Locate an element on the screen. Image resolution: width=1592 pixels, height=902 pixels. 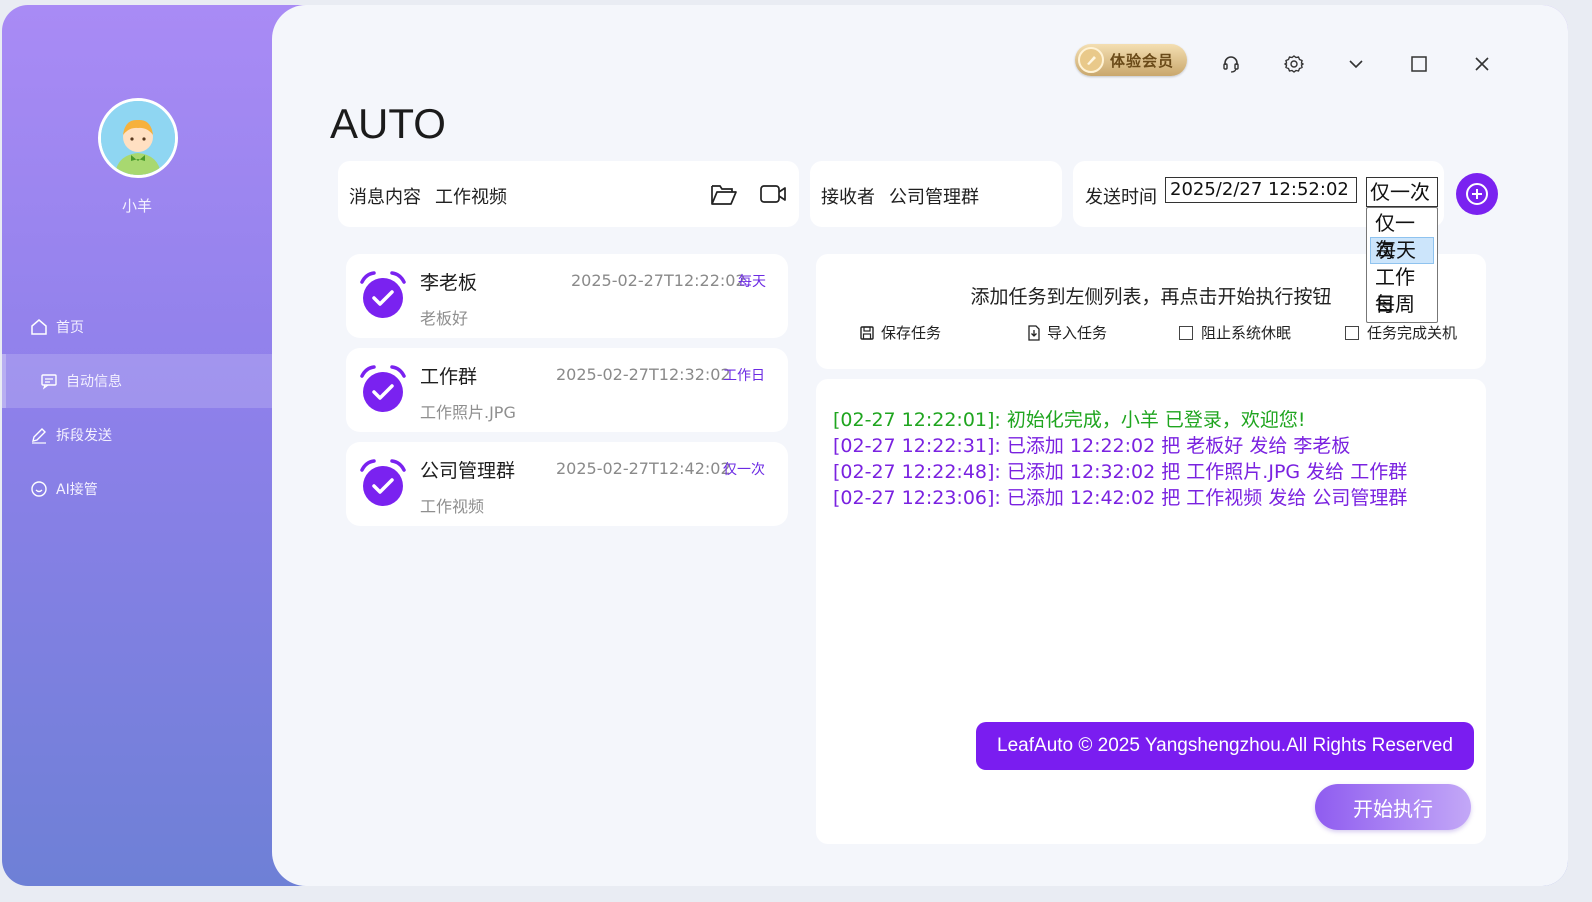
import-task-button: 导入任务 is located at coordinates (1067, 332).